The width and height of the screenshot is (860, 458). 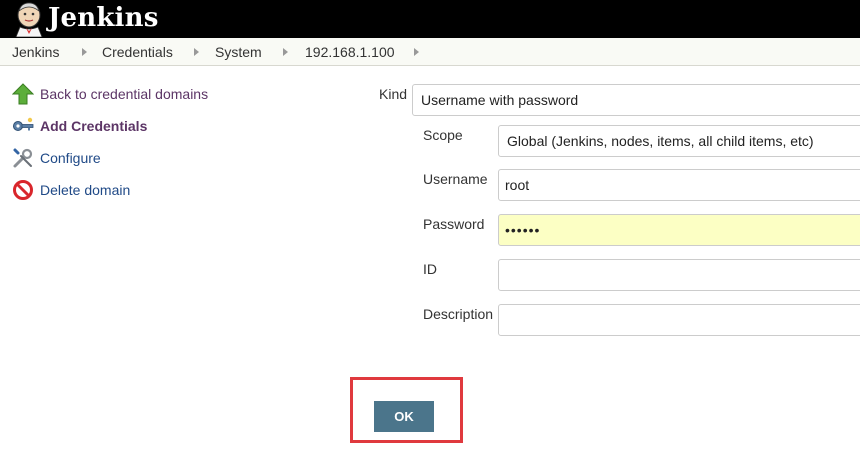 I want to click on kind-select-value: Username with password, so click(x=500, y=100).